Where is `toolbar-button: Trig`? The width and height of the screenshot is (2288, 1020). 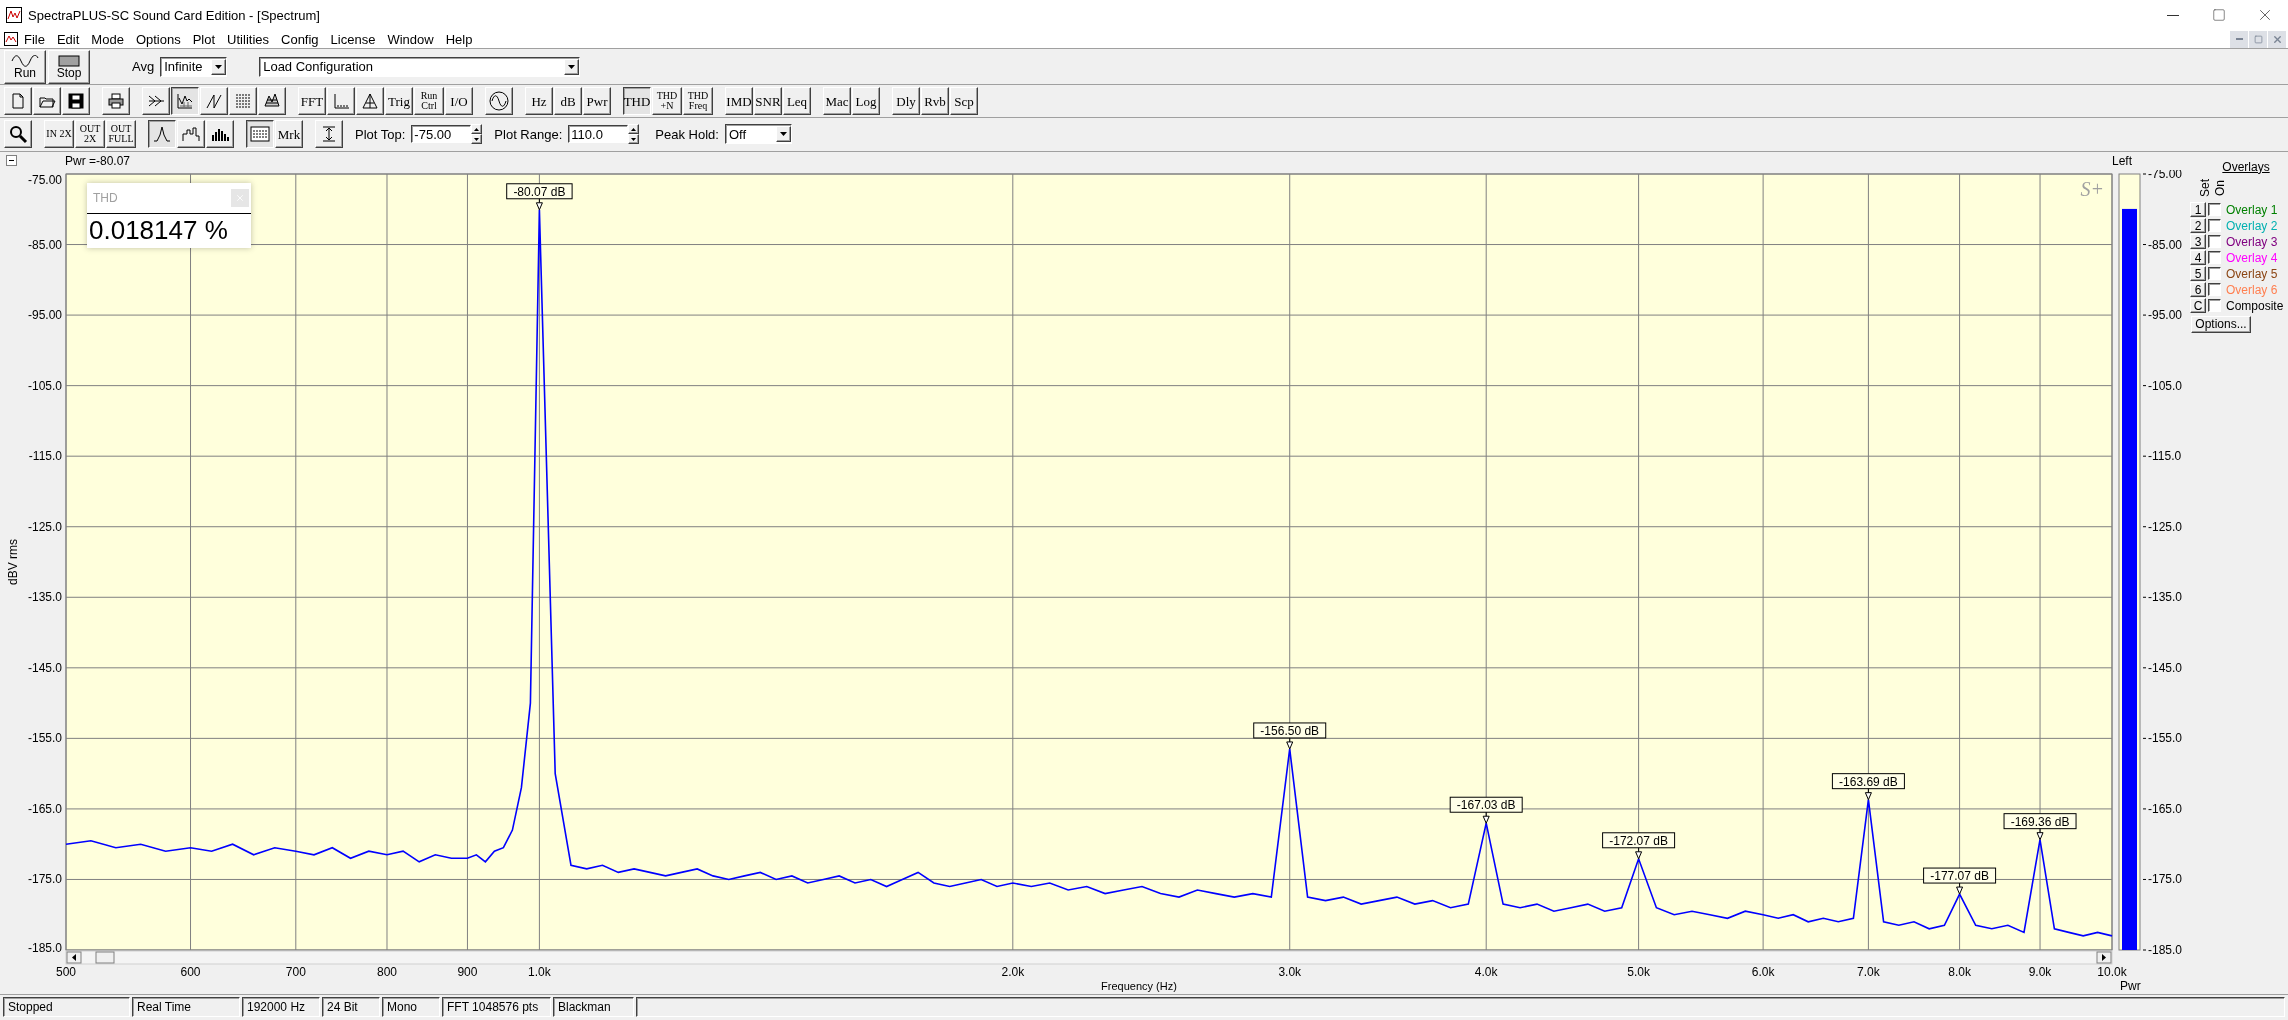
toolbar-button: Trig is located at coordinates (399, 101).